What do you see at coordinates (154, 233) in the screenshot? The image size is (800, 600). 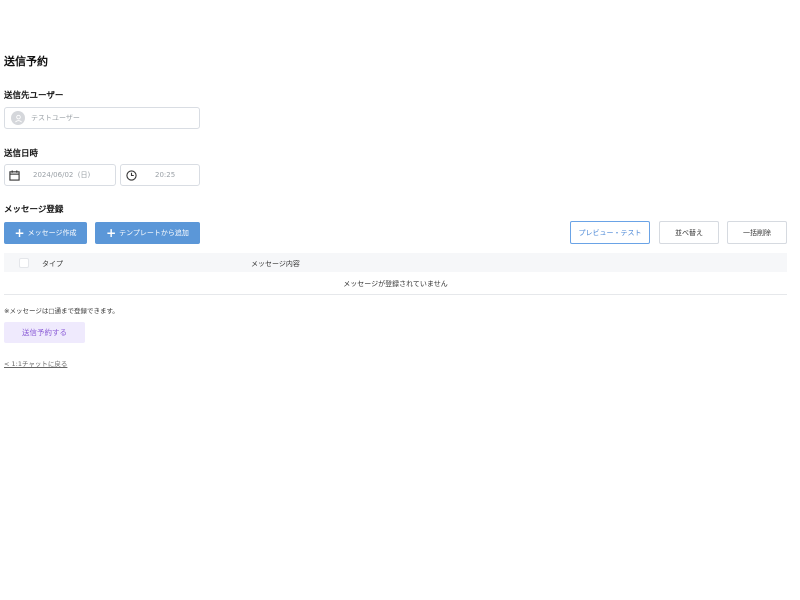 I see `add-from-template-label: テンプレートから追加` at bounding box center [154, 233].